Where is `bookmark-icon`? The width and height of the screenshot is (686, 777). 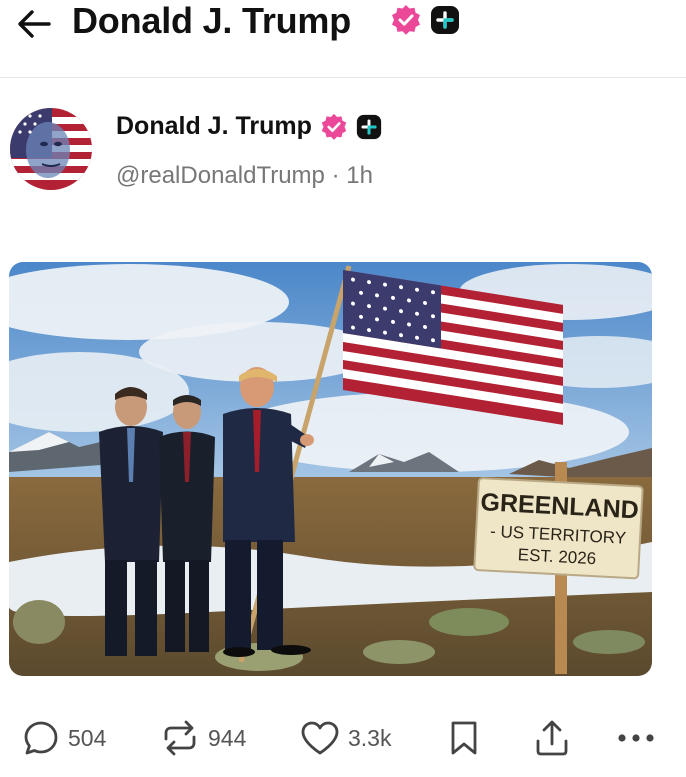 bookmark-icon is located at coordinates (464, 738).